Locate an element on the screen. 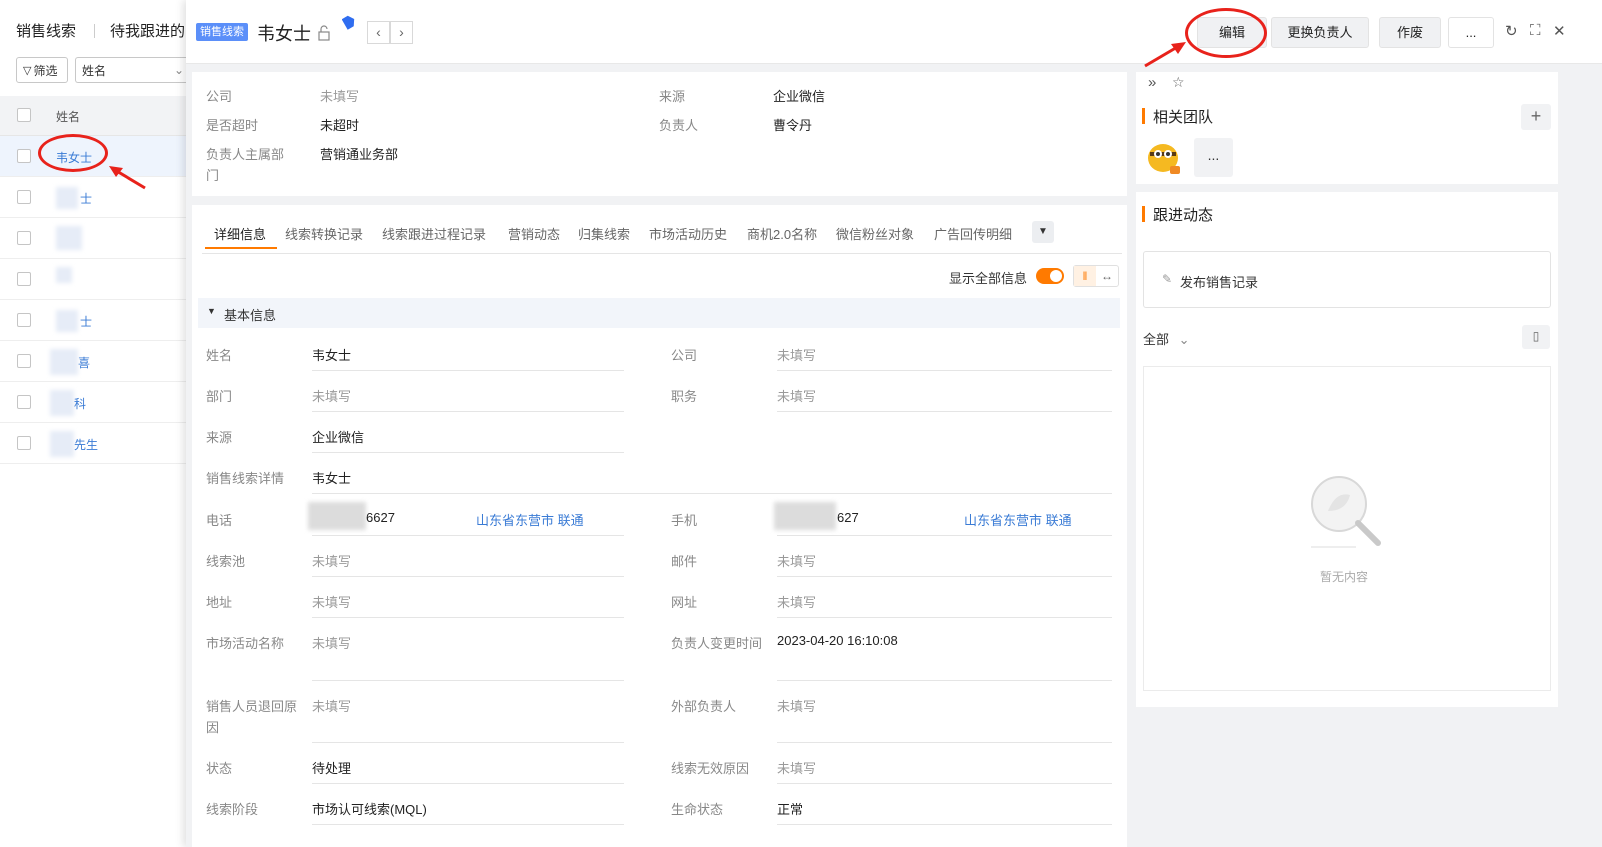 The width and height of the screenshot is (1602, 847). pin-icon: ☆ is located at coordinates (1178, 82).